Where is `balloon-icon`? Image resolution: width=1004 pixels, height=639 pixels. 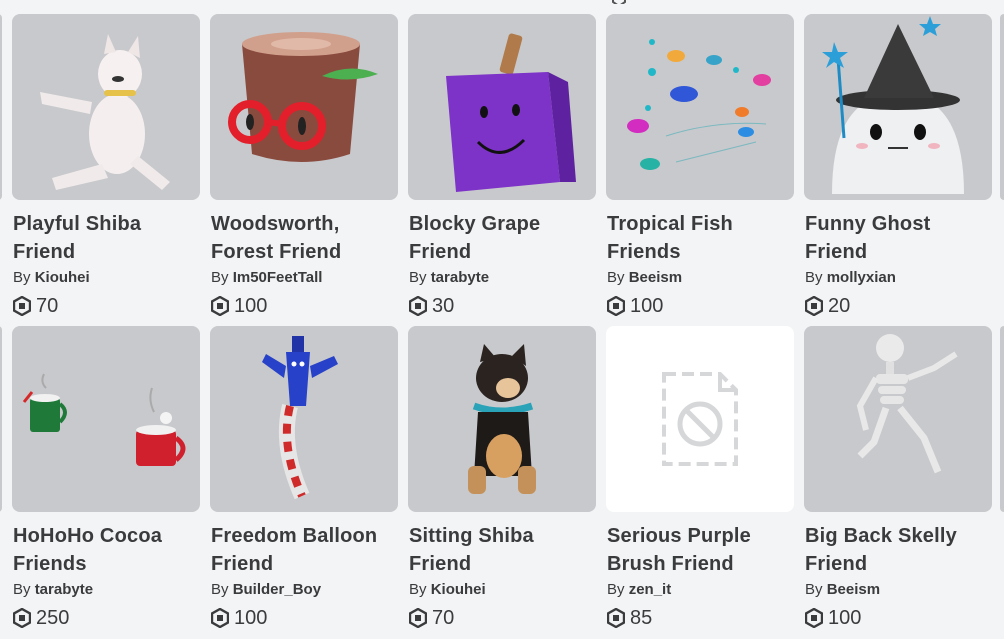
balloon-icon is located at coordinates (300, 418).